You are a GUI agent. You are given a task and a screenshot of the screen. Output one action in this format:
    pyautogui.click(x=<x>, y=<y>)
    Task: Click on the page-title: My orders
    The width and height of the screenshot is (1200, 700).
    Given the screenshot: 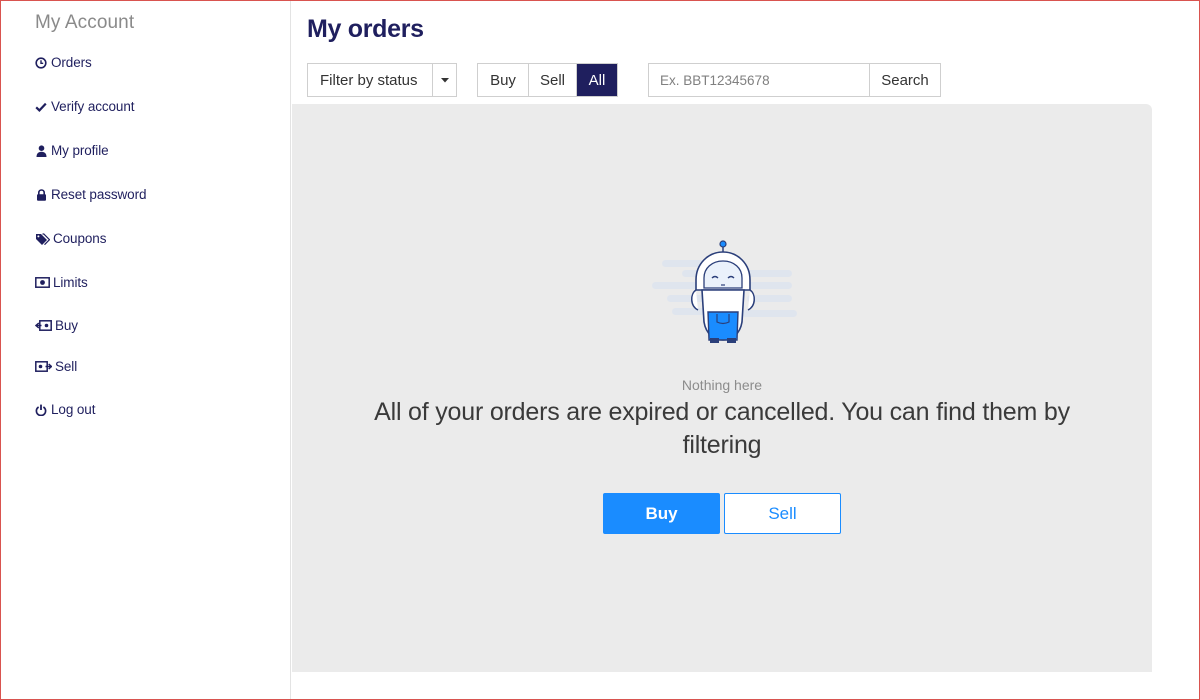 What is the action you would take?
    pyautogui.click(x=365, y=29)
    